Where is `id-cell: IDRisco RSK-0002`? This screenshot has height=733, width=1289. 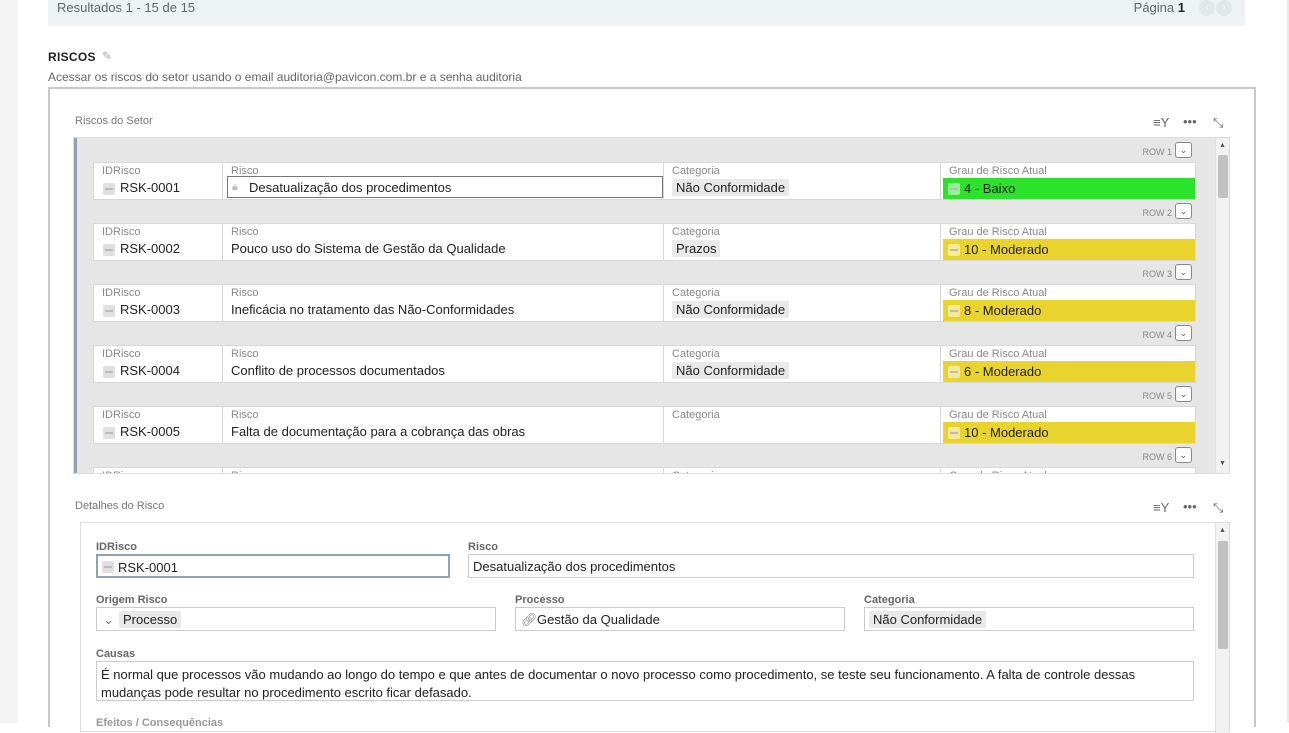
id-cell: IDRisco RSK-0002 is located at coordinates (158, 242).